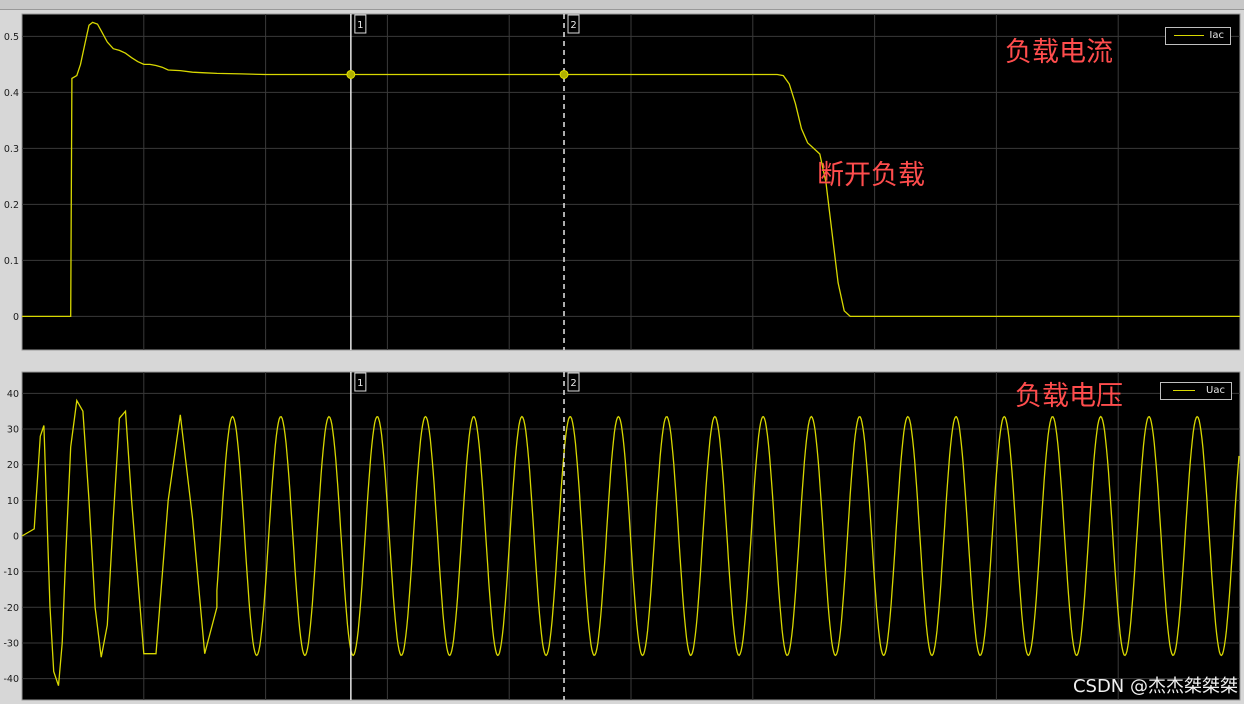  Describe the element at coordinates (1069, 396) in the screenshot. I see `annotation-load-voltage: 负载电压` at that location.